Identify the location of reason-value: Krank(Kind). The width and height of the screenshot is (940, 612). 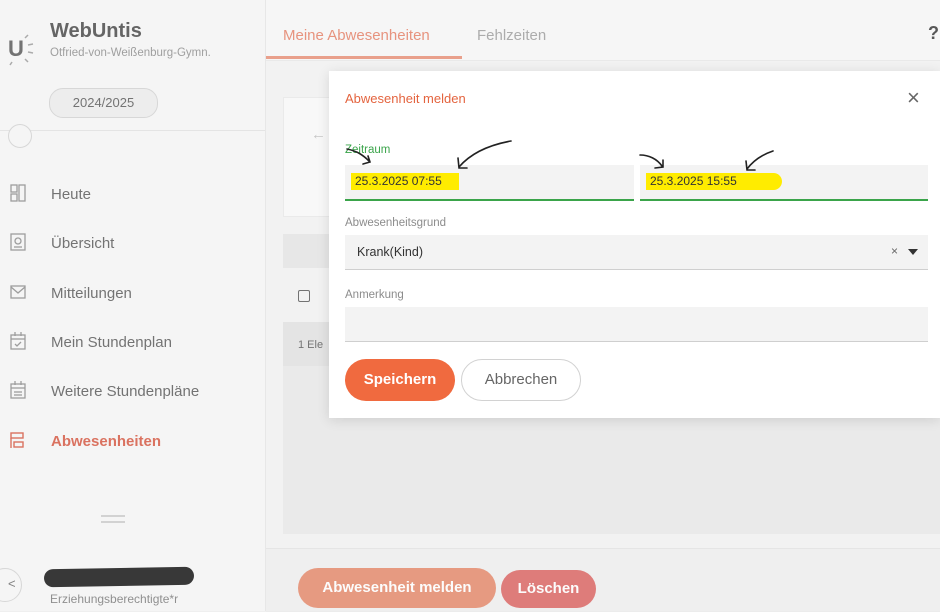
(390, 252).